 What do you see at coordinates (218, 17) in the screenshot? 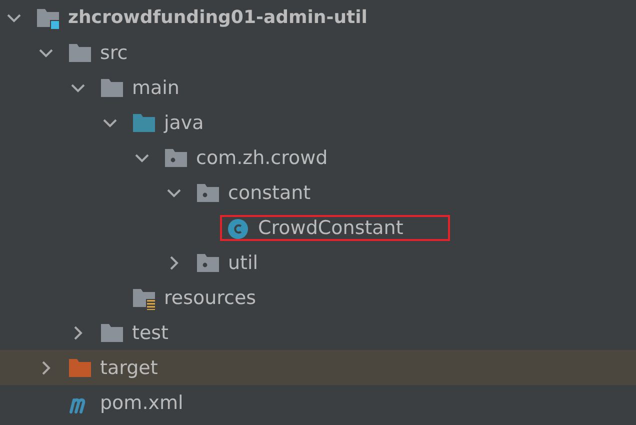
I see `tree-item-label: zhcrowdfunding01-admin-util` at bounding box center [218, 17].